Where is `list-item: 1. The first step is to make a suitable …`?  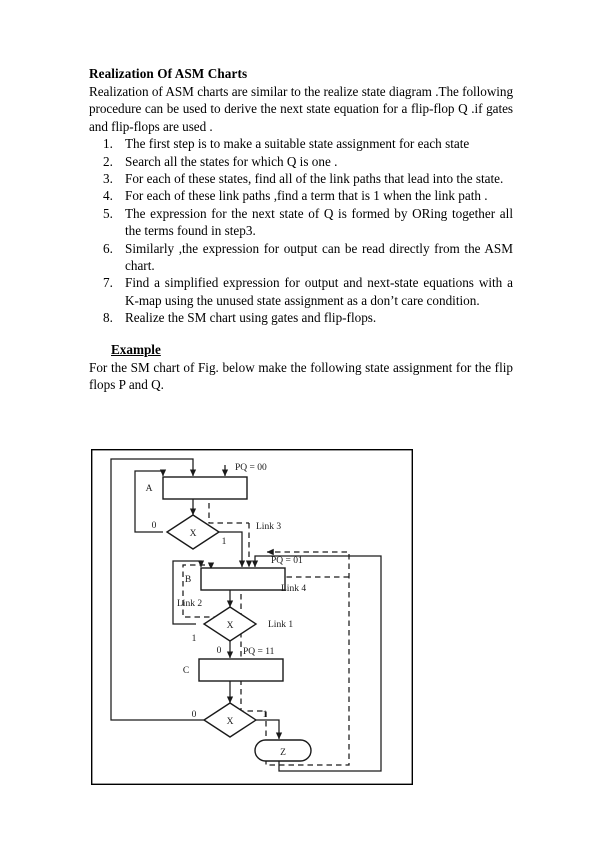 list-item: 1. The first step is to make a suitable … is located at coordinates (301, 143).